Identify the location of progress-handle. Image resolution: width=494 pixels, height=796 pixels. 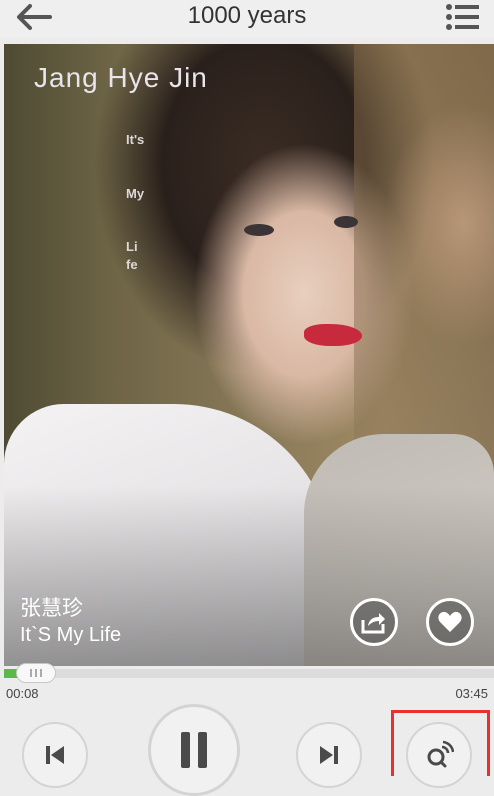
(36, 673).